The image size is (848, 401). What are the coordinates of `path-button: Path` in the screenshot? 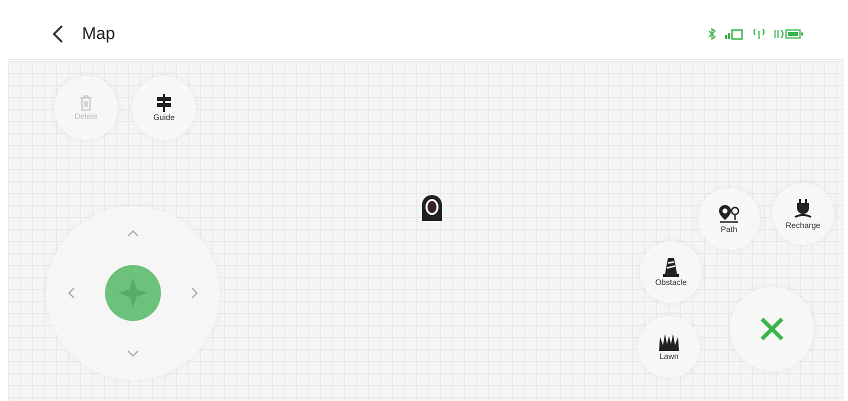 It's located at (729, 219).